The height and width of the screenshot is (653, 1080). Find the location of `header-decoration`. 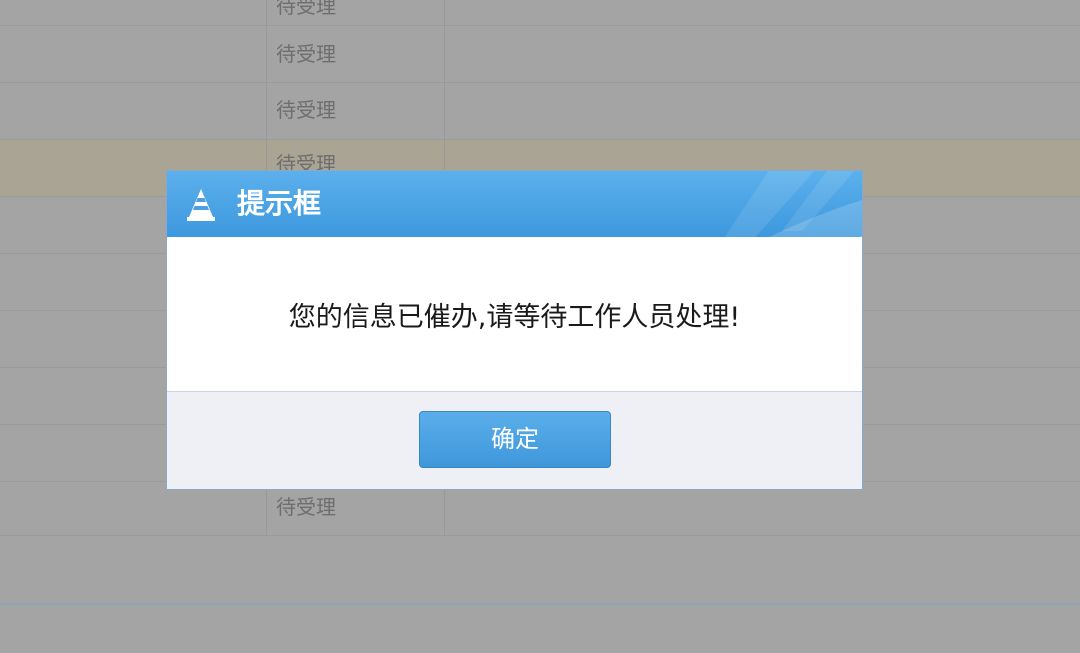

header-decoration is located at coordinates (793, 204).